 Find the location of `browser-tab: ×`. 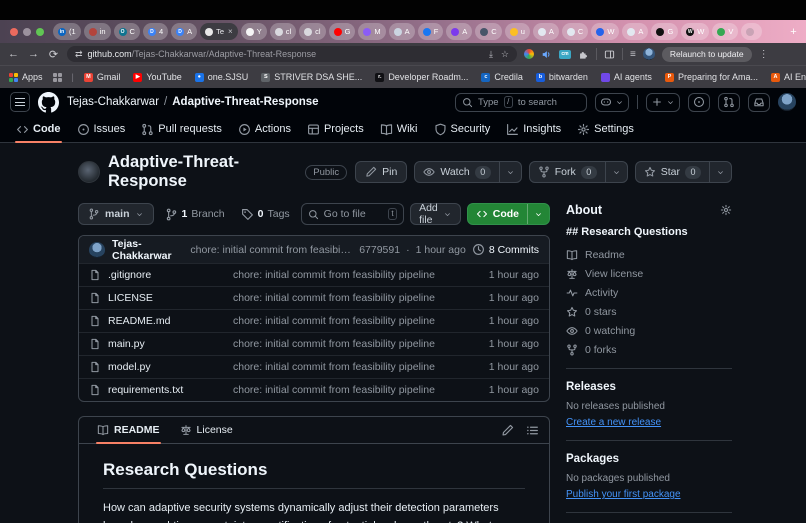

browser-tab: × is located at coordinates (752, 31).